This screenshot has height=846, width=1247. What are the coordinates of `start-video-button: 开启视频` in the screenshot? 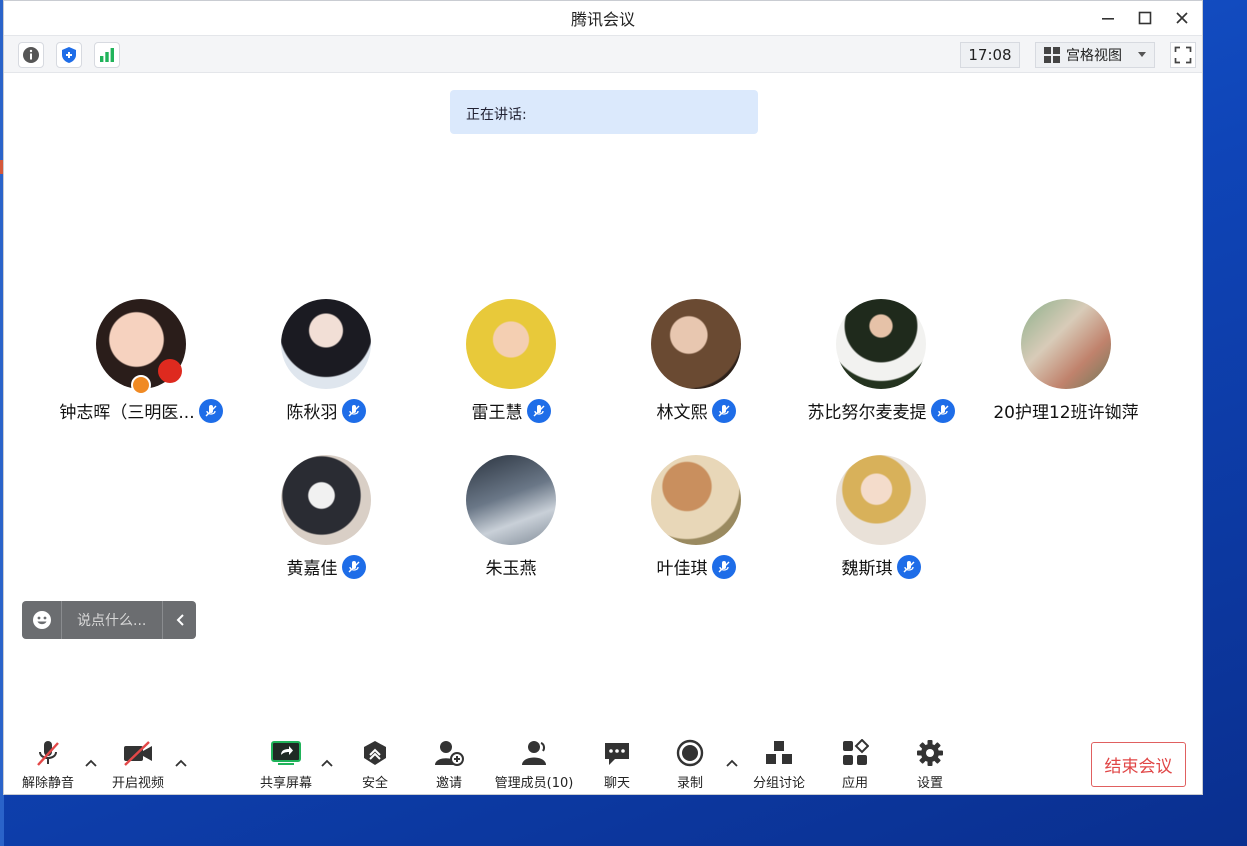 It's located at (138, 764).